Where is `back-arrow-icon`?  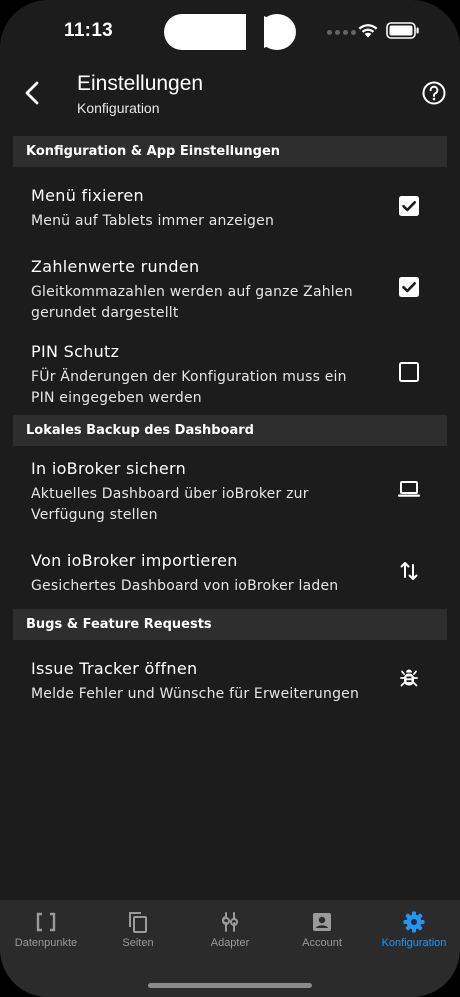 back-arrow-icon is located at coordinates (33, 93).